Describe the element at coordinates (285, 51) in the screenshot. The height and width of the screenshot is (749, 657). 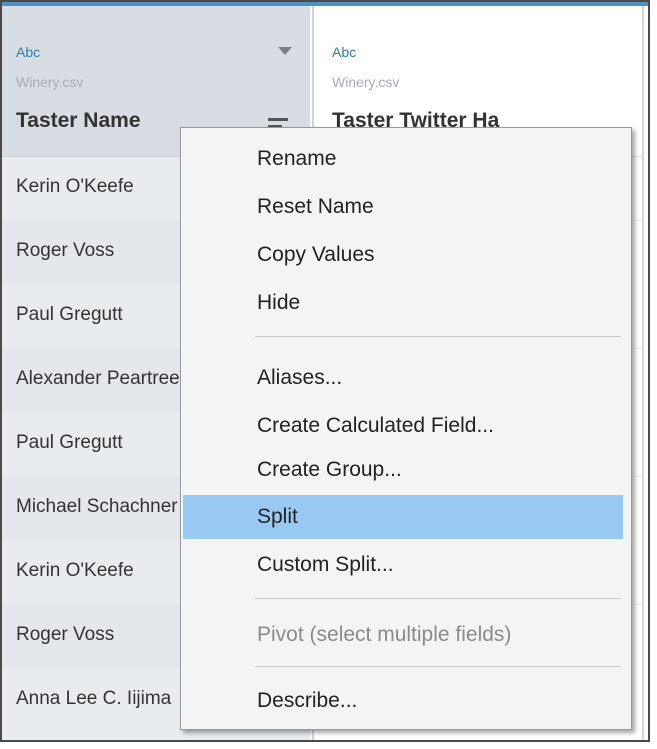
I see `chevron-down-icon` at that location.